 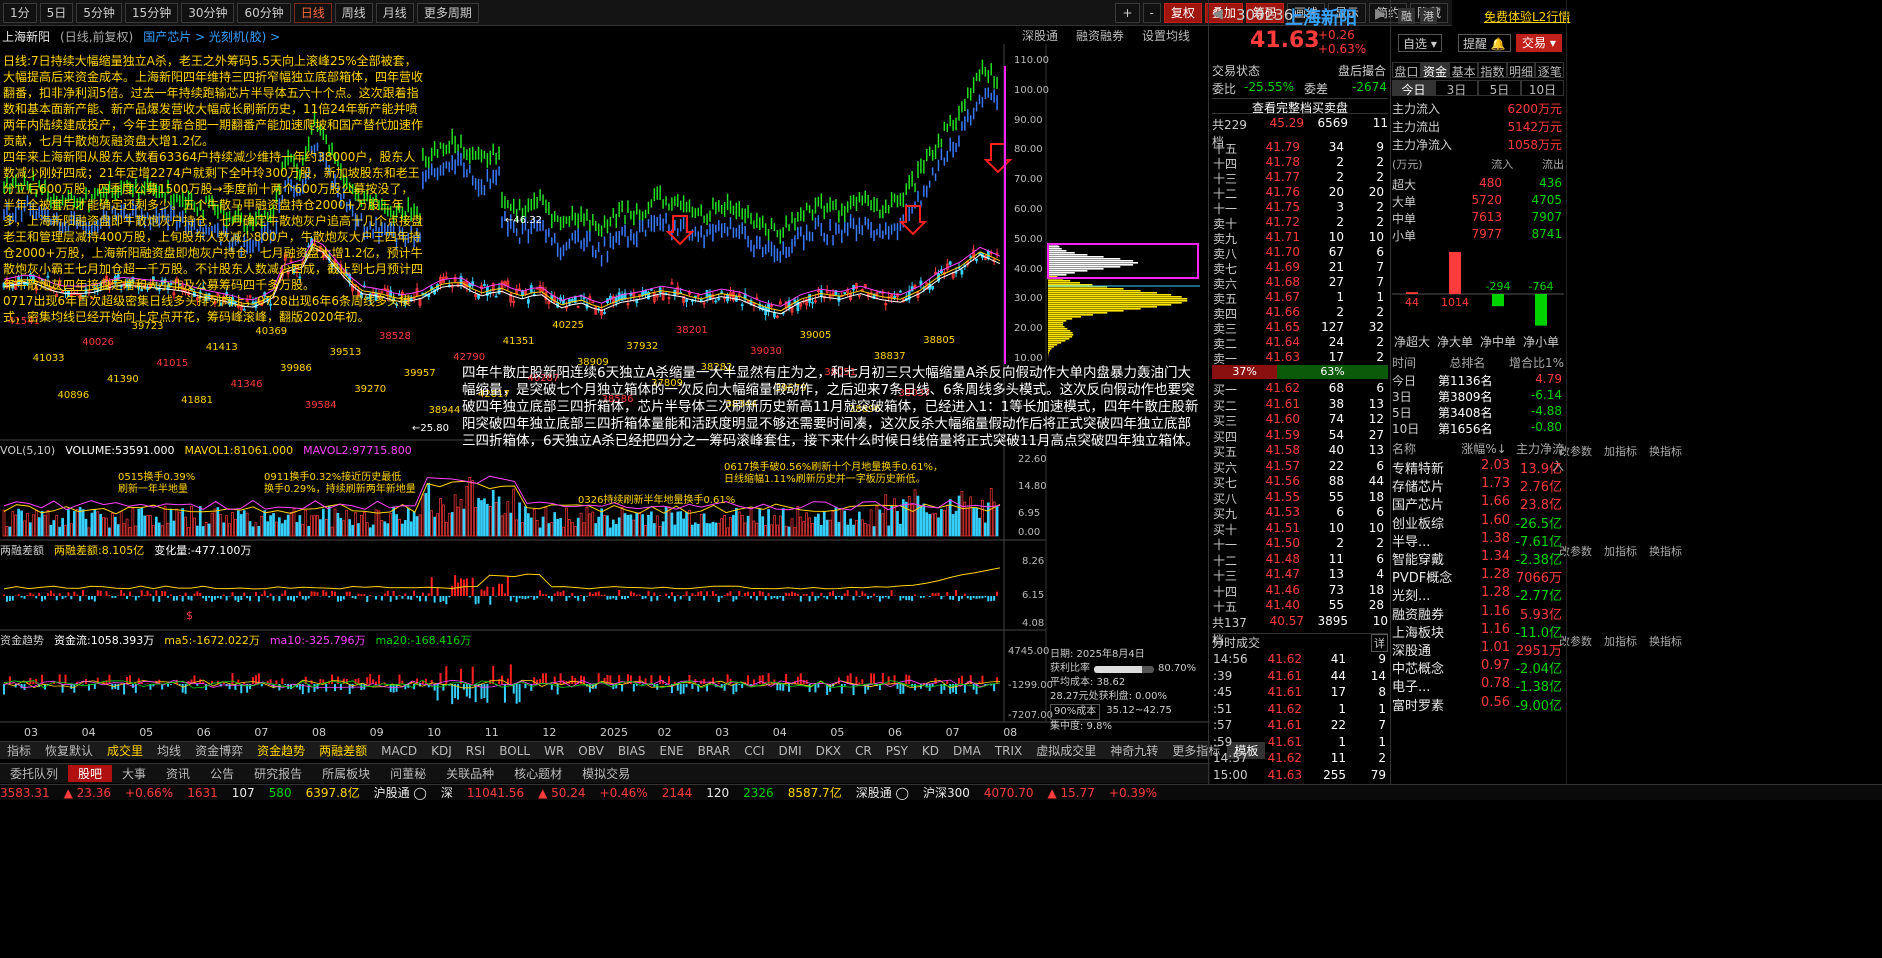 I want to click on indicator-tab-6: 两融差额, so click(x=343, y=750).